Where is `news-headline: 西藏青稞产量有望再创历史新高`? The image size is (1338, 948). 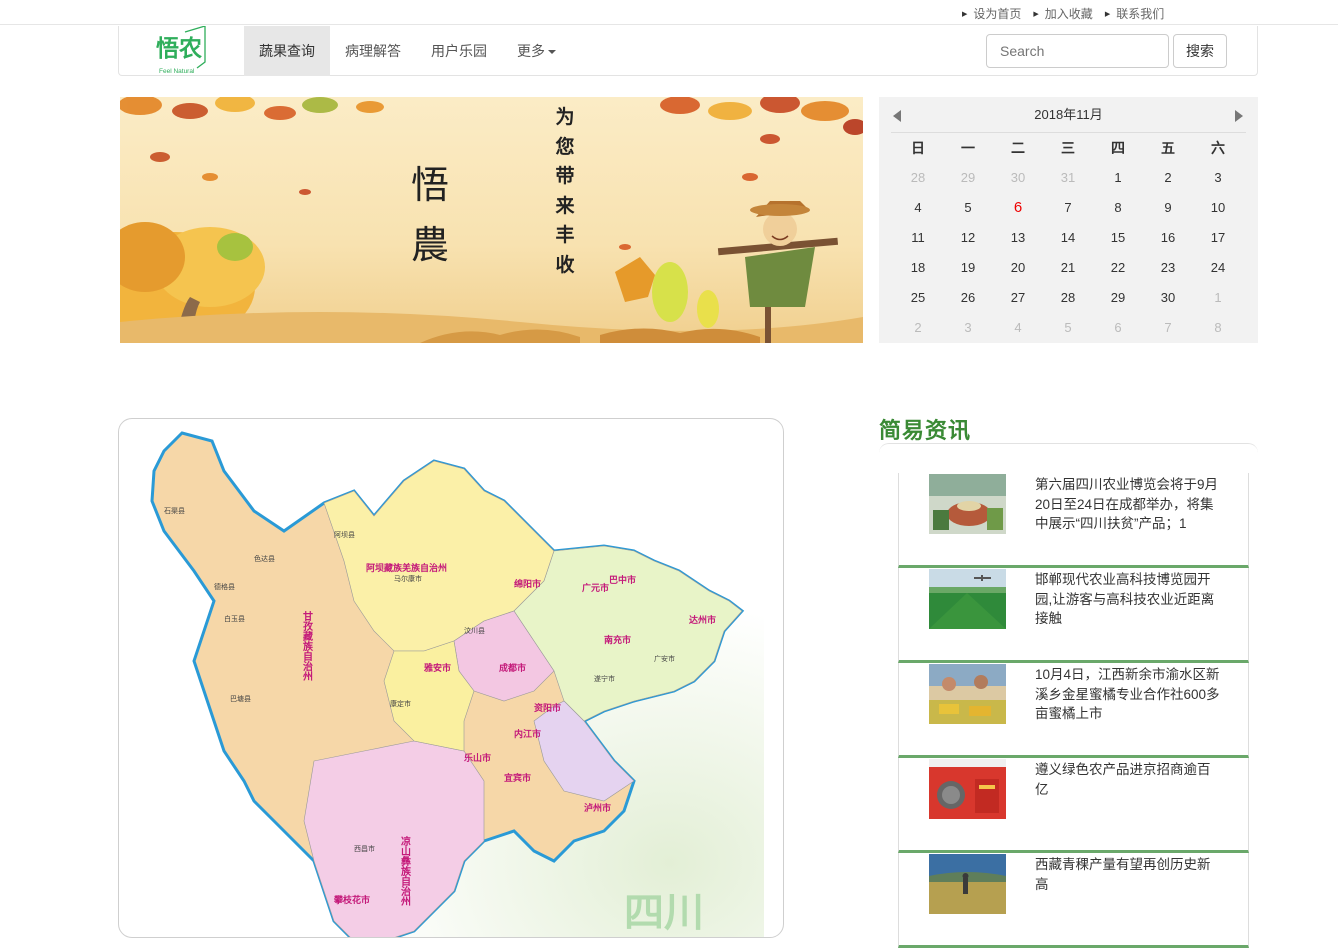
news-headline: 西藏青稞产量有望再创历史新高 is located at coordinates (1128, 874).